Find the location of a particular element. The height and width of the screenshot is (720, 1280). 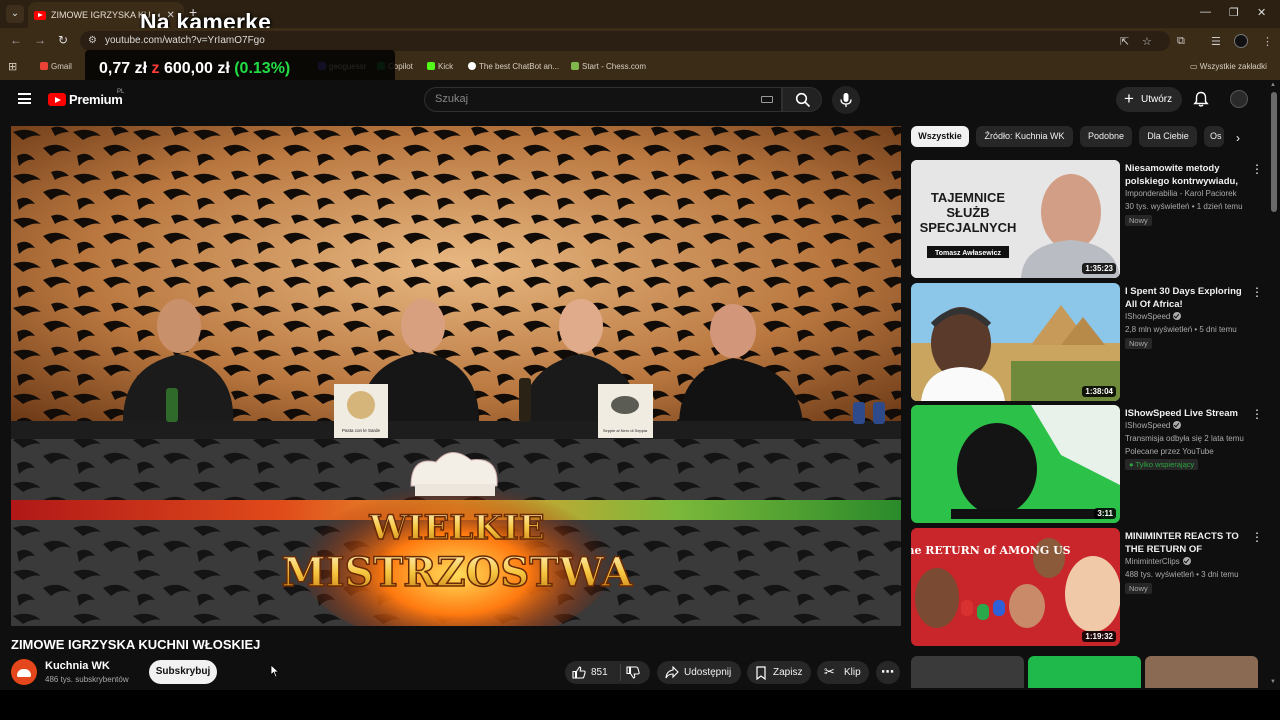

chip-source: Źródło: Kuchnia WK is located at coordinates (1024, 136).